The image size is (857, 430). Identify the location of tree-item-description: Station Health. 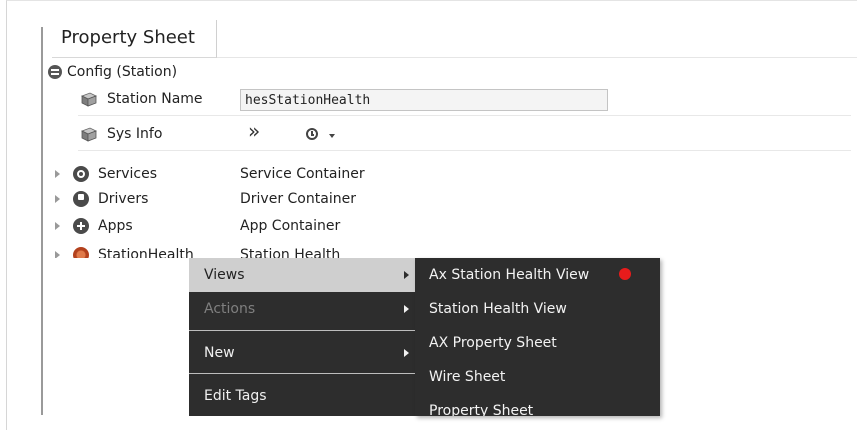
(290, 252).